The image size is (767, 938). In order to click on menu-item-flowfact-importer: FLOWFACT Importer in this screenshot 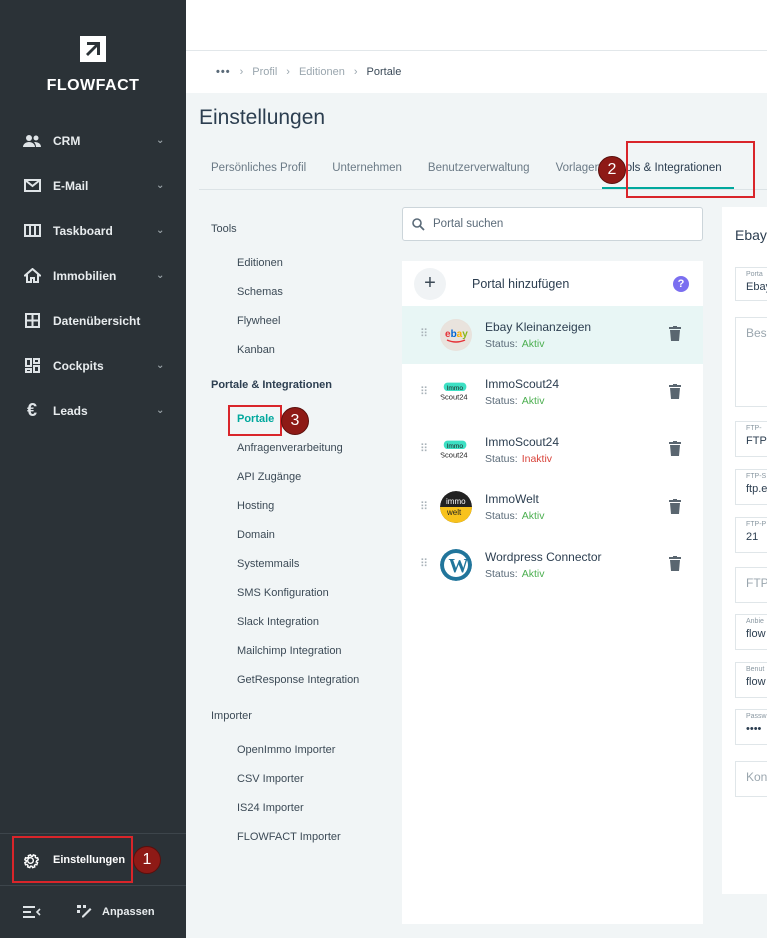, I will do `click(296, 836)`.